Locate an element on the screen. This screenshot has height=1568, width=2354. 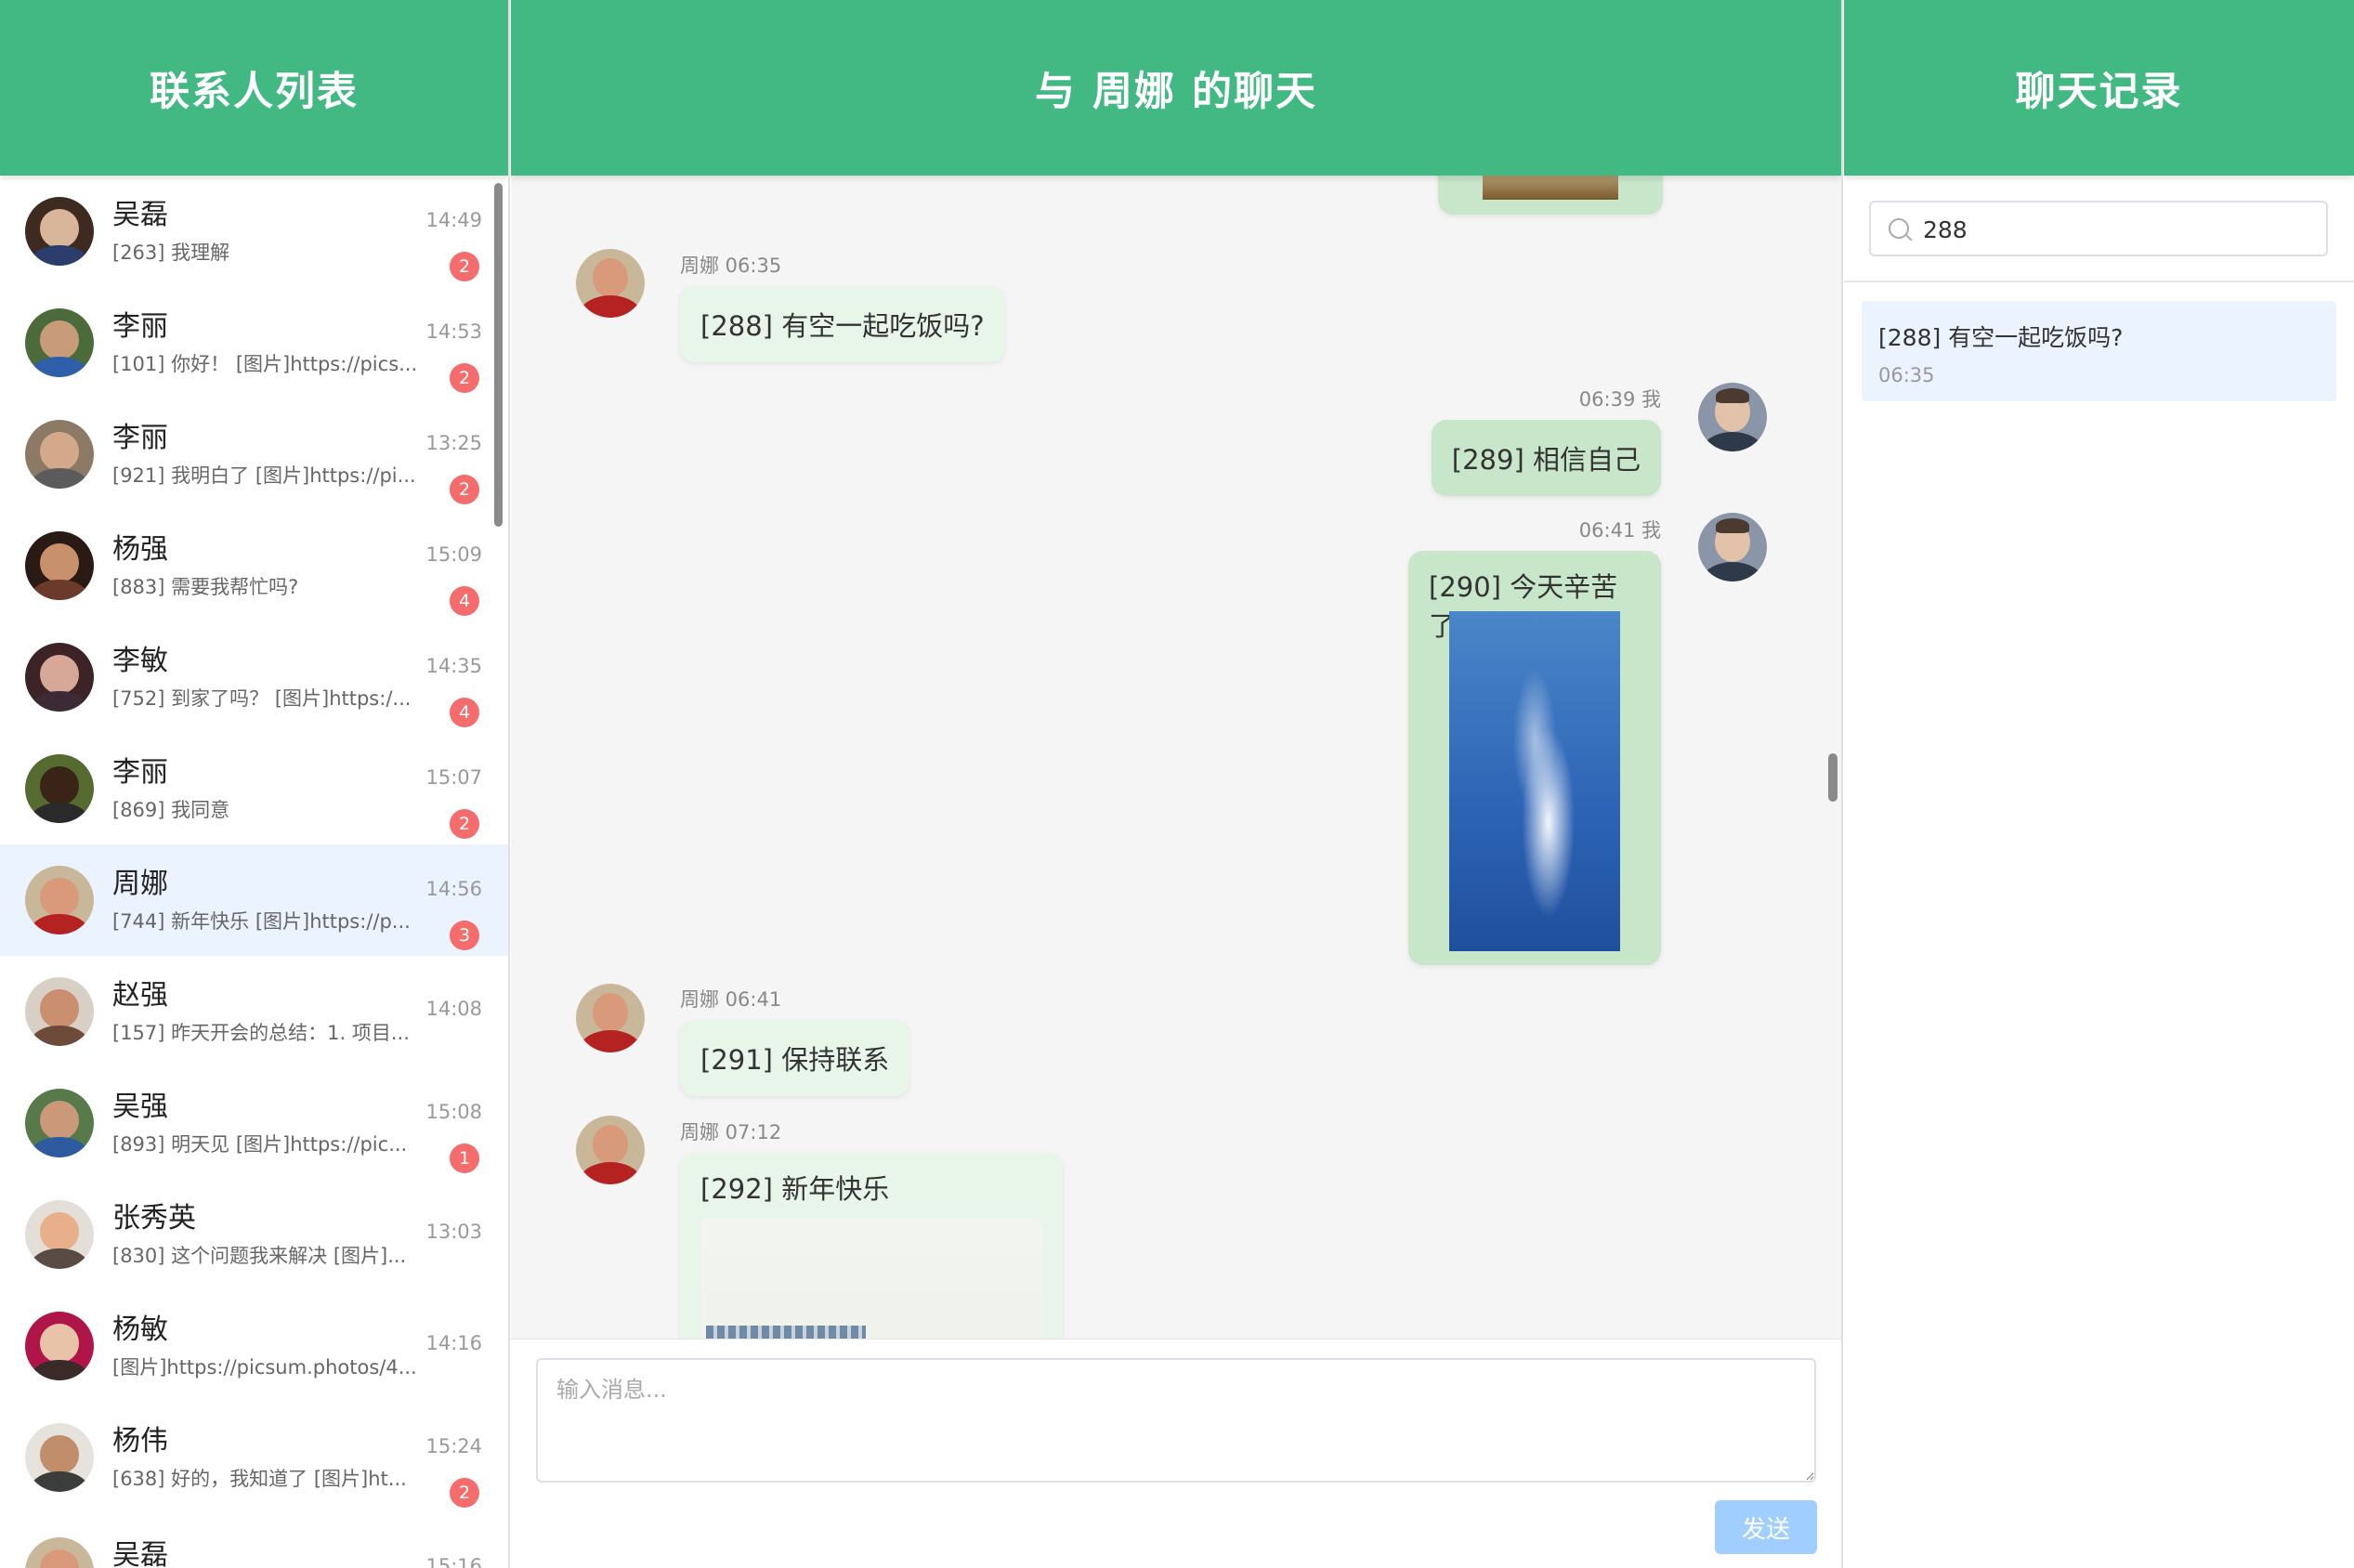
message-bubble: [288] 有空一起吃饭吗? is located at coordinates (843, 324).